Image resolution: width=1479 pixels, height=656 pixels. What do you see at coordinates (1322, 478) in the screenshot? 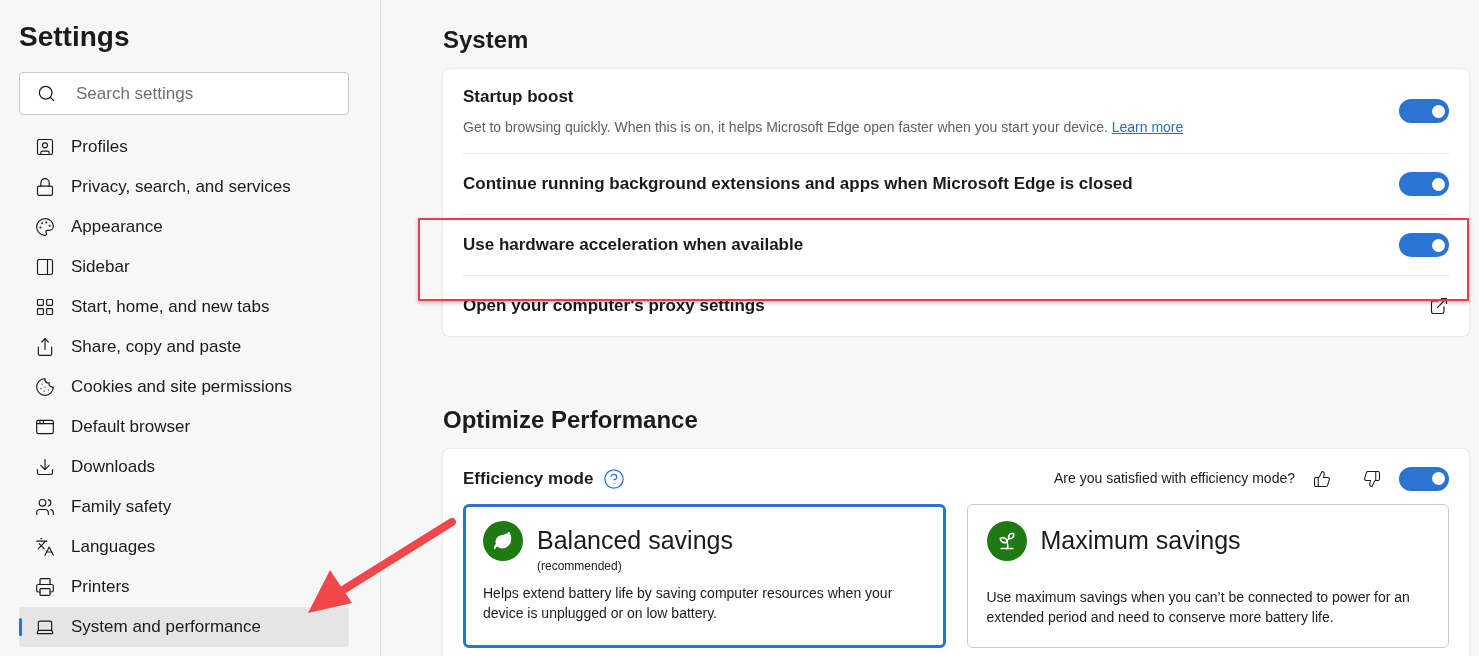
I see `thumbs-up-icon` at bounding box center [1322, 478].